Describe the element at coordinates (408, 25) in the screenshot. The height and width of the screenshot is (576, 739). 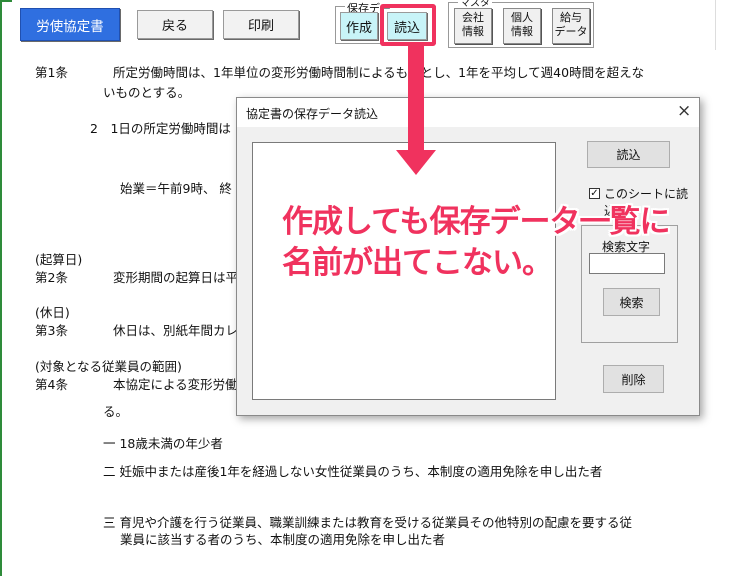
I see `highlight-box` at that location.